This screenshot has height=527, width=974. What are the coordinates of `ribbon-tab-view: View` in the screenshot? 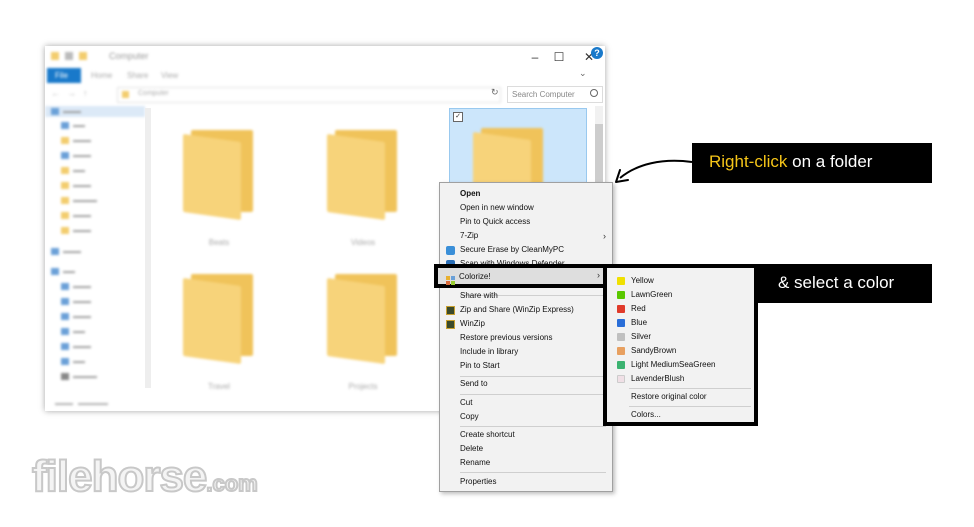 It's located at (169, 75).